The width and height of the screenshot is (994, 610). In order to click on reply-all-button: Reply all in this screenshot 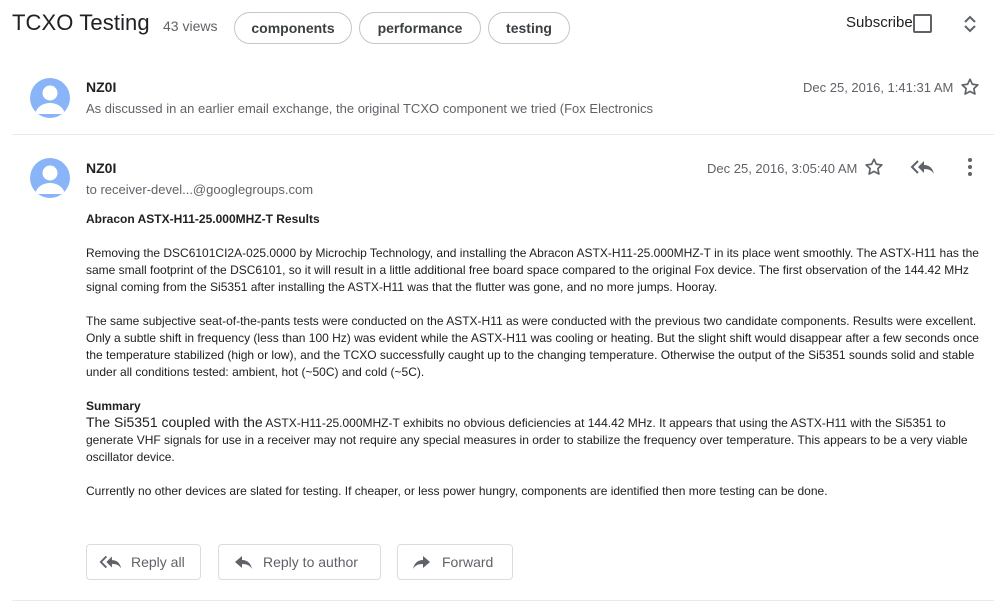, I will do `click(143, 562)`.